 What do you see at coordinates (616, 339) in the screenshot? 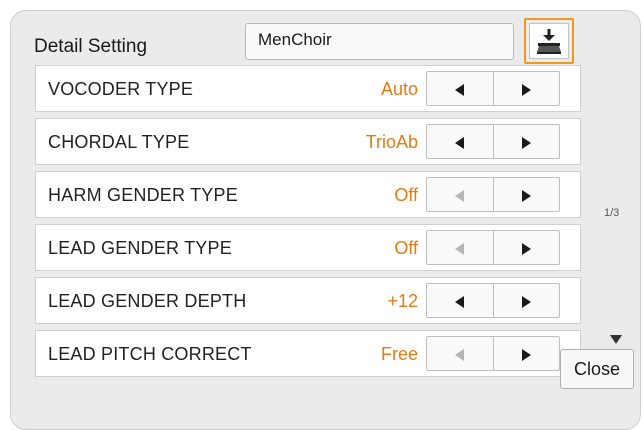
I see `scroll-down-icon` at bounding box center [616, 339].